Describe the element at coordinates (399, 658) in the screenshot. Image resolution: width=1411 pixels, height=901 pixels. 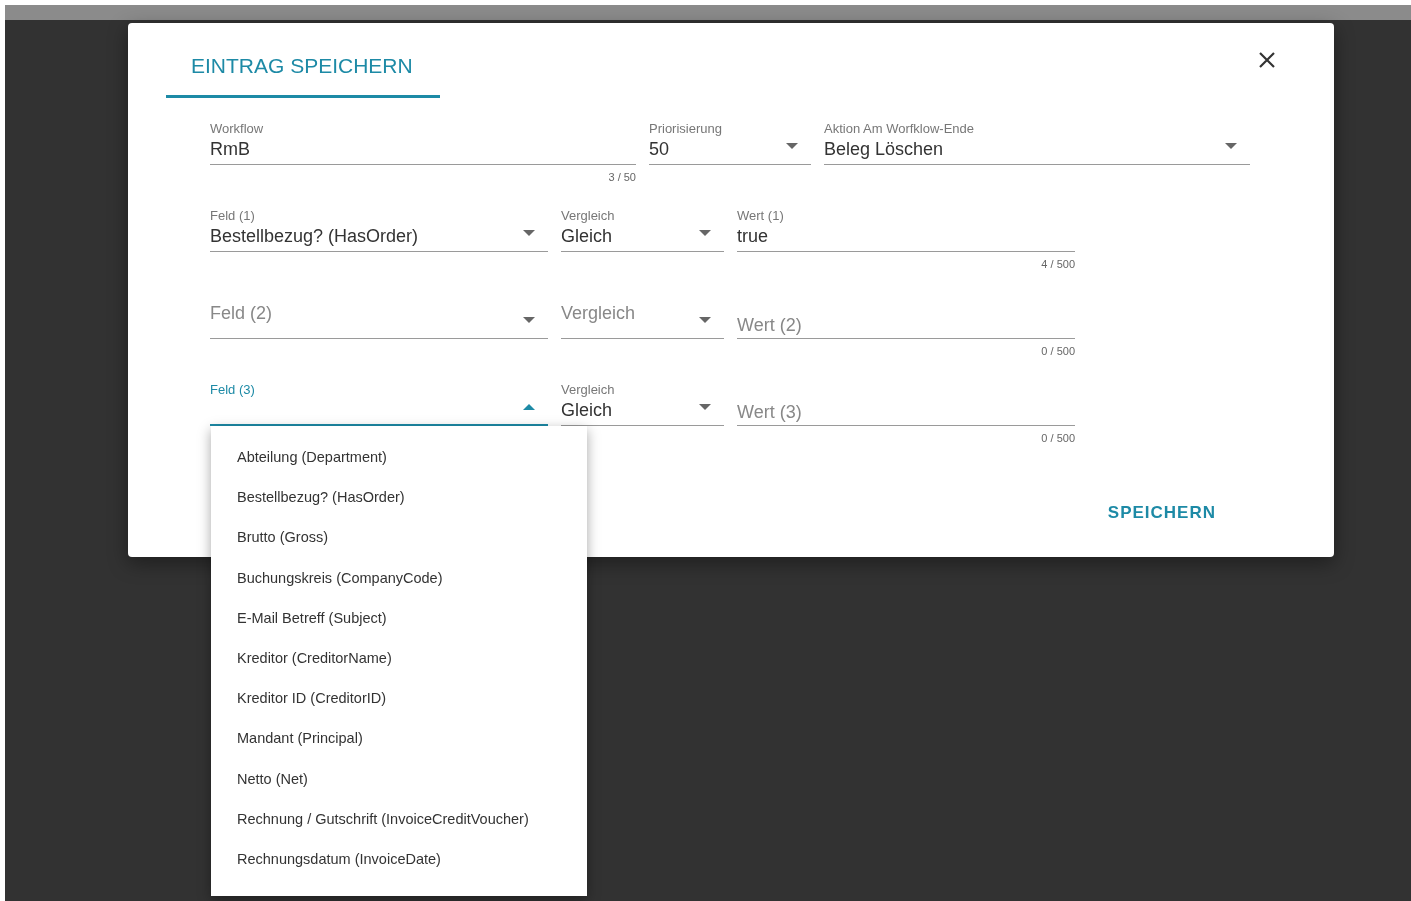
I see `menu-item: Kreditor (CreditorName)` at that location.